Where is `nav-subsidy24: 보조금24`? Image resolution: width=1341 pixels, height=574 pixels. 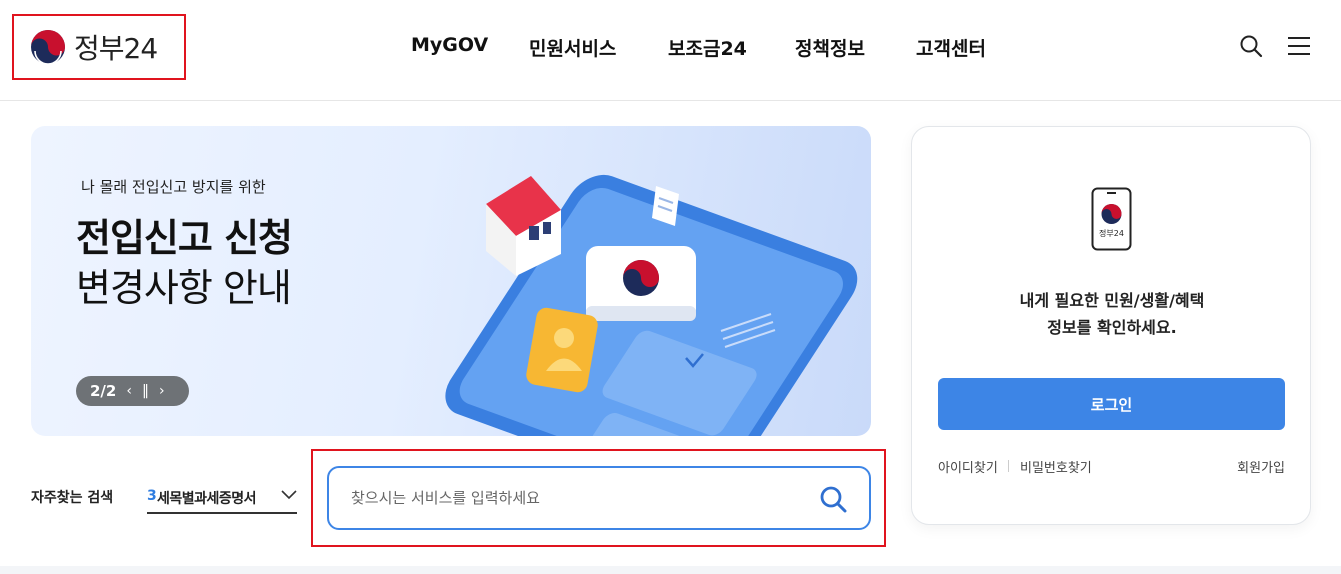
nav-subsidy24: 보조금24 is located at coordinates (707, 47).